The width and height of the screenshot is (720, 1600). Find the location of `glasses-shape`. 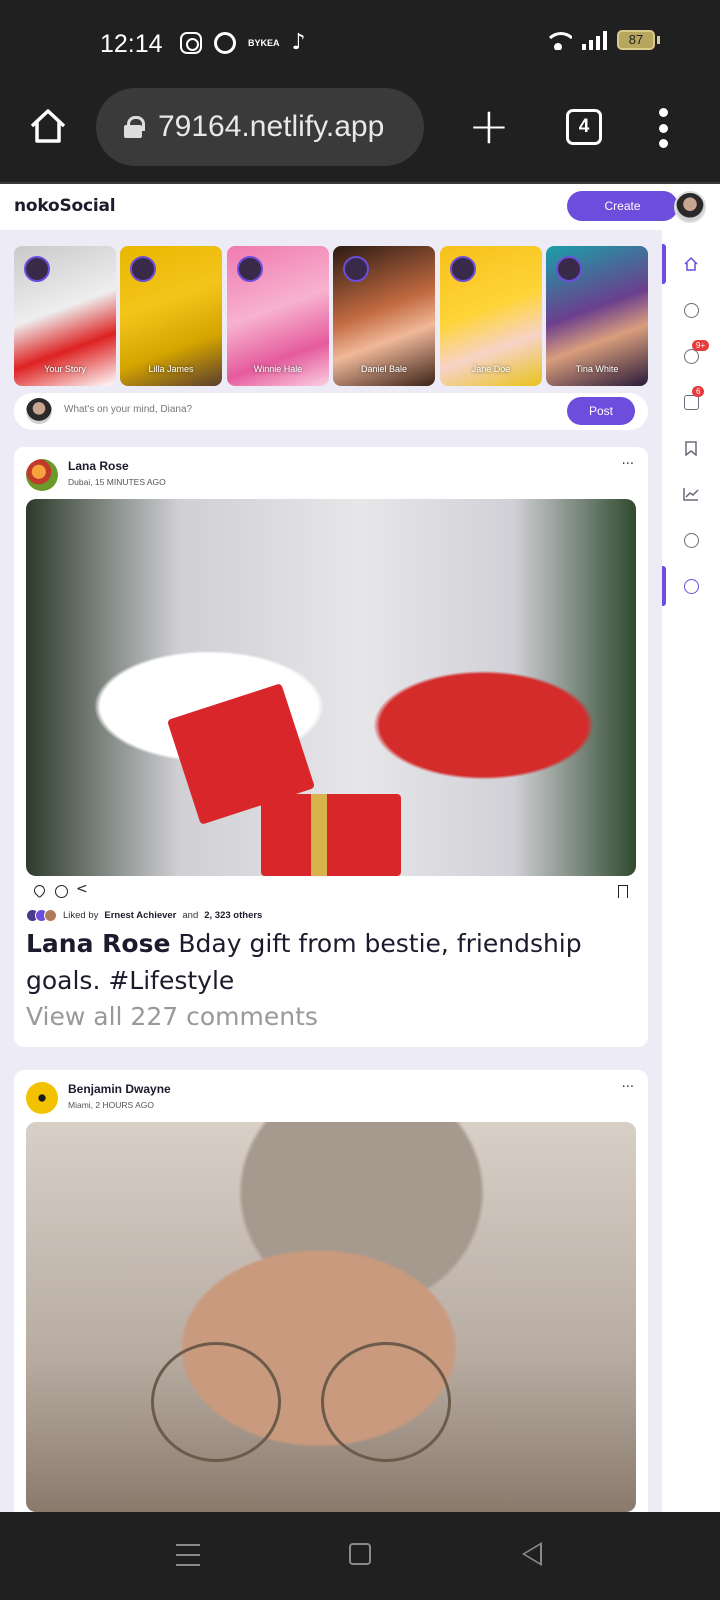

glasses-shape is located at coordinates (306, 1402).